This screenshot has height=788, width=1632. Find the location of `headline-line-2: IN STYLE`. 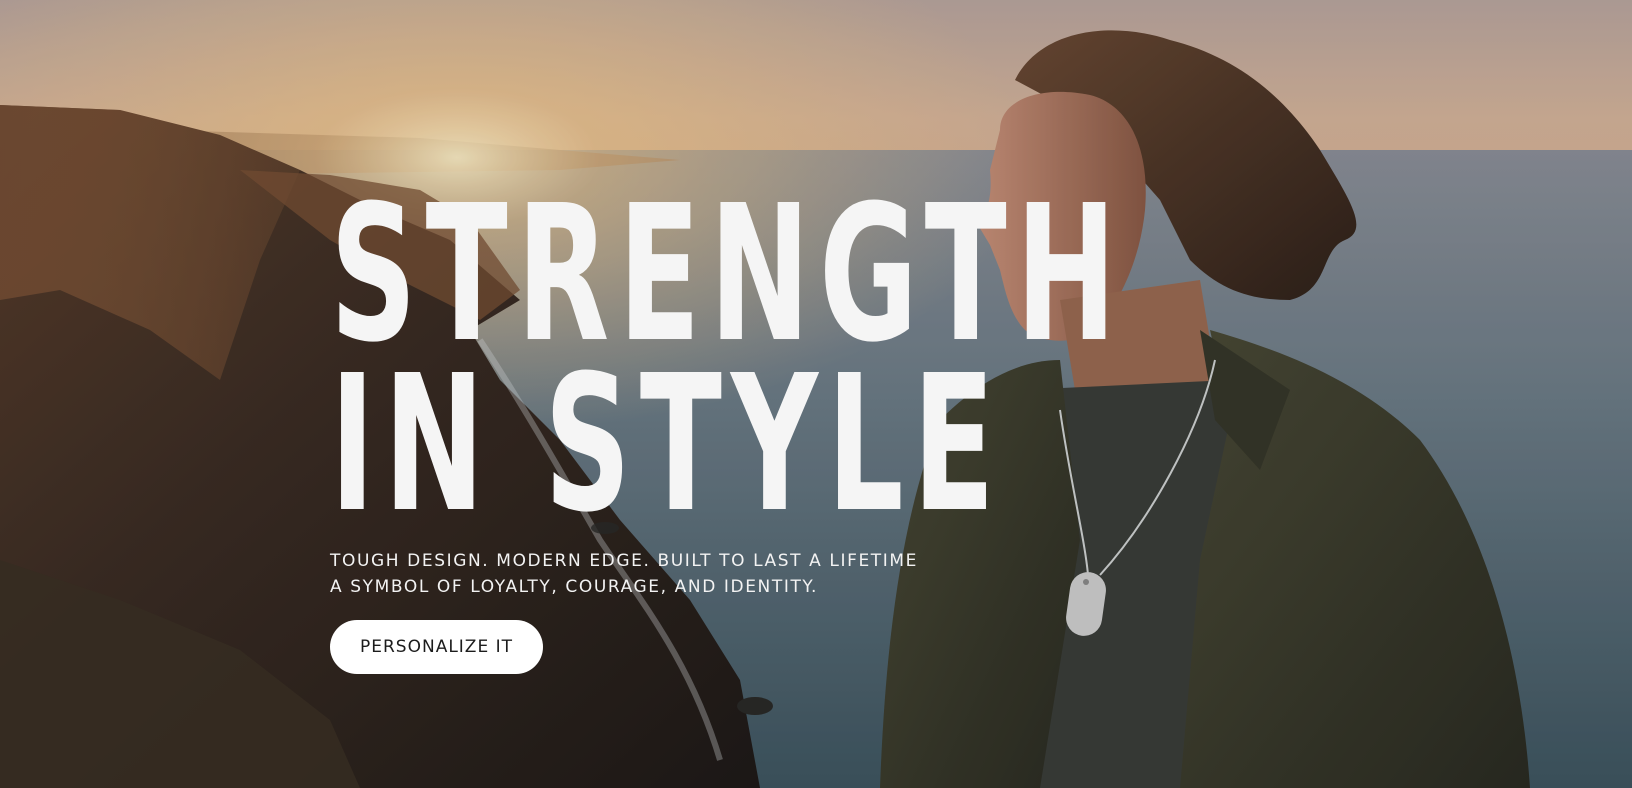

headline-line-2: IN STYLE is located at coordinates (667, 444).